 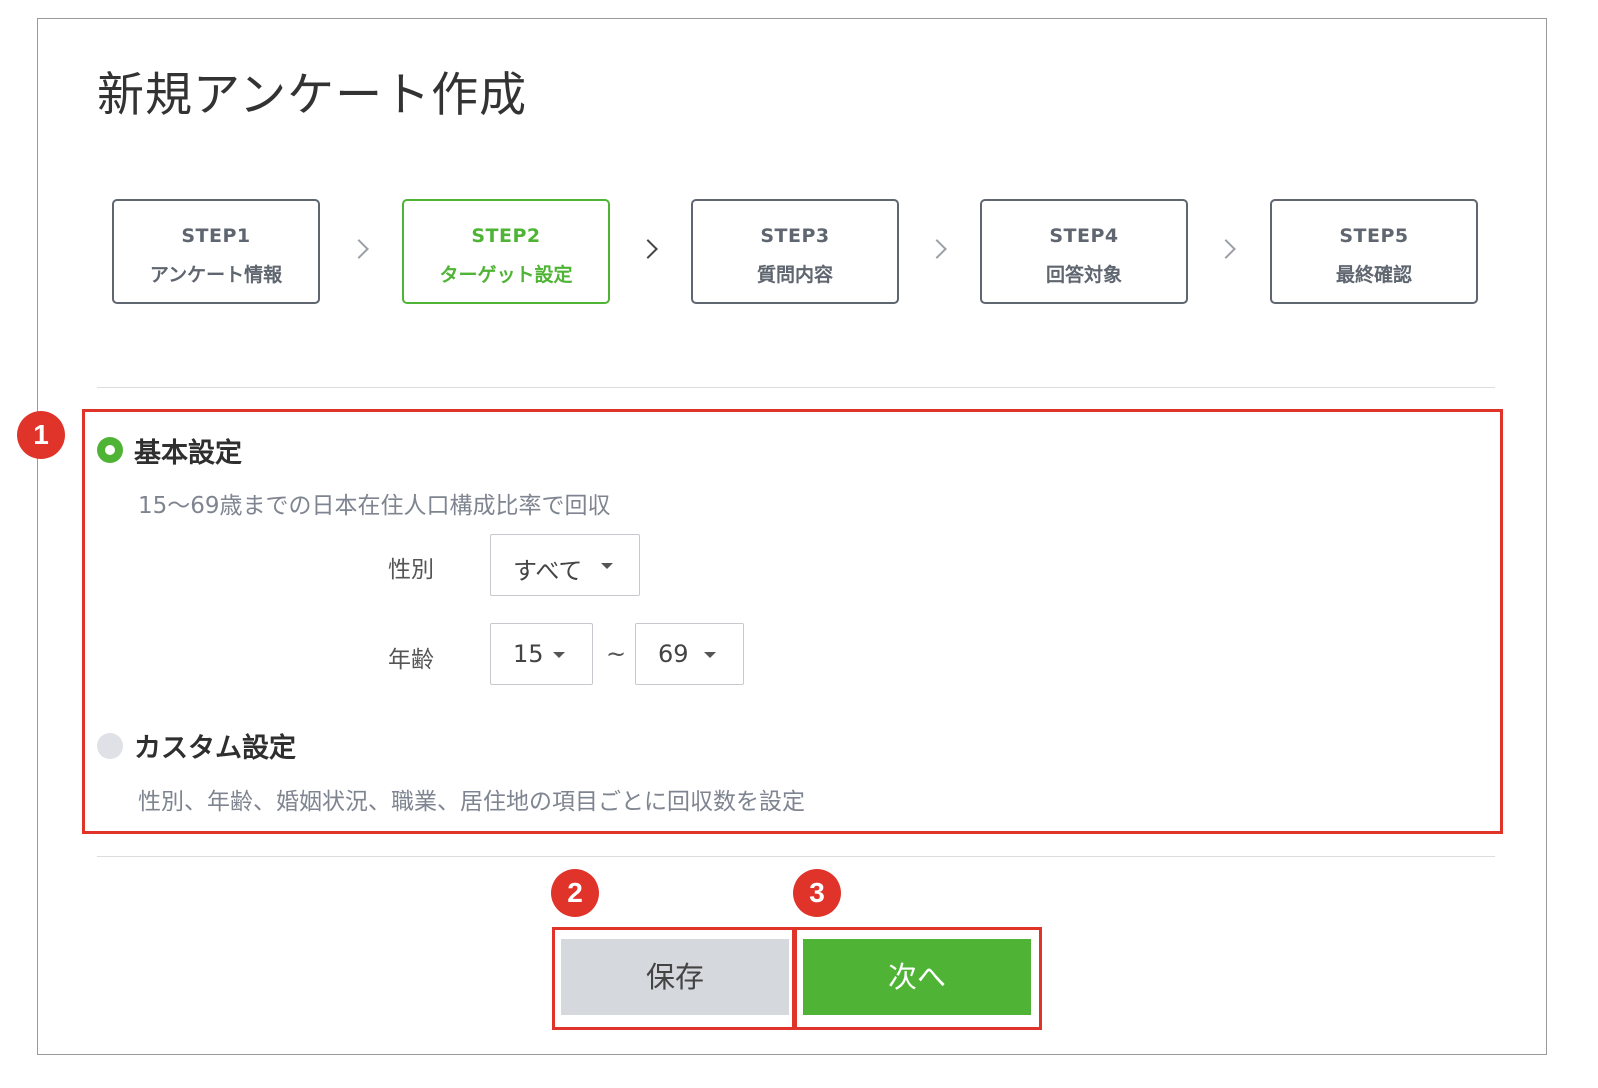 What do you see at coordinates (1084, 251) in the screenshot?
I see `step-4: STEP4 回答対象` at bounding box center [1084, 251].